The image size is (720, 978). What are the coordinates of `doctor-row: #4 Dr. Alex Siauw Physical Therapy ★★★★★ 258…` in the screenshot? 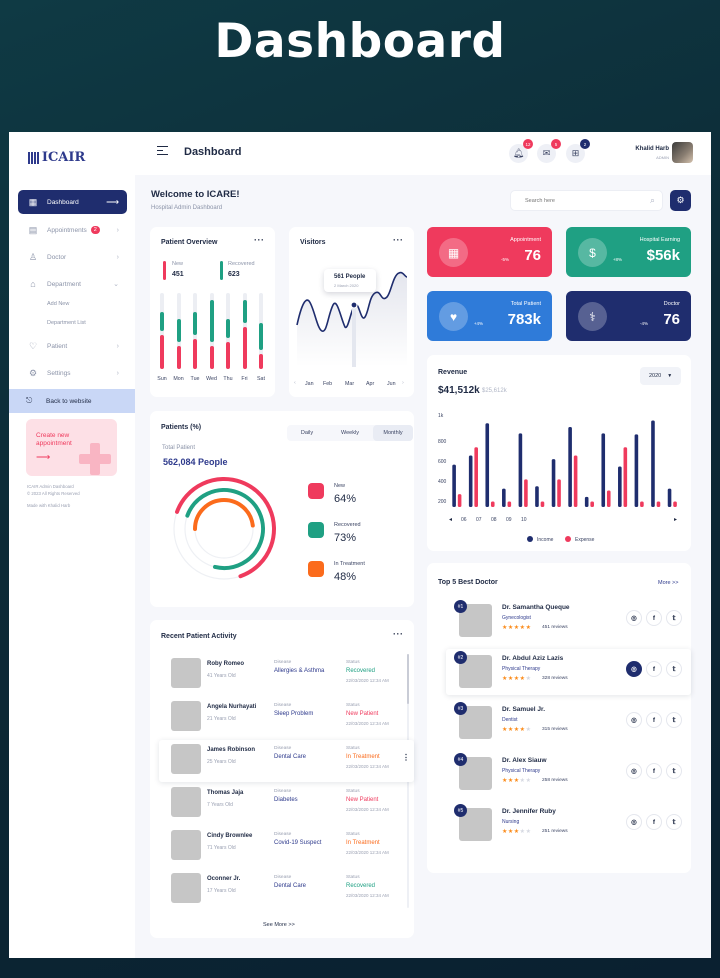 It's located at (568, 774).